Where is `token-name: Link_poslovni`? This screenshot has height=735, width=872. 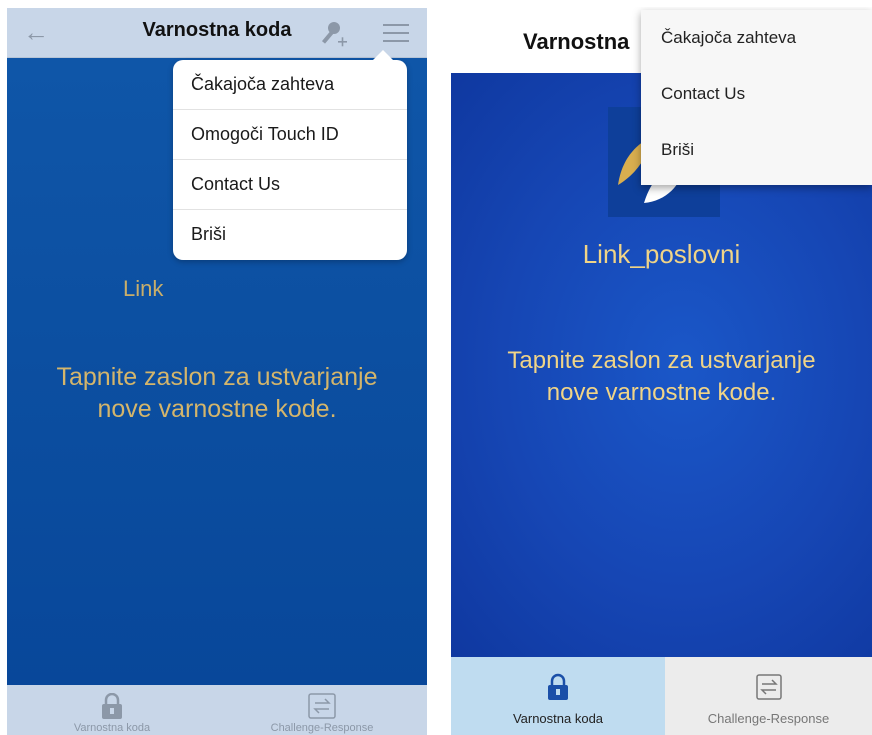 token-name: Link_poslovni is located at coordinates (661, 254).